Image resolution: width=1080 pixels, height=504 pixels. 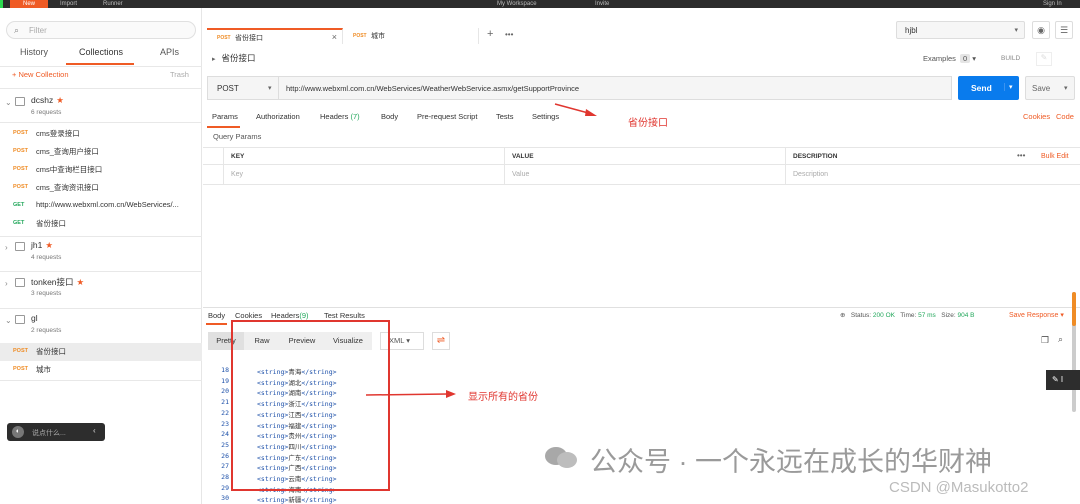 What do you see at coordinates (648, 123) in the screenshot?
I see `annotation-label: 省份接口` at bounding box center [648, 123].